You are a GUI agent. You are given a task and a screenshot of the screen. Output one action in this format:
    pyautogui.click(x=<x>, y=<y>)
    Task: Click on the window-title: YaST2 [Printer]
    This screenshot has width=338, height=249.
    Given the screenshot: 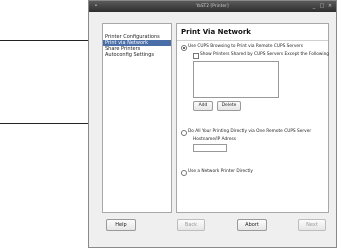 What is the action you would take?
    pyautogui.click(x=212, y=5)
    